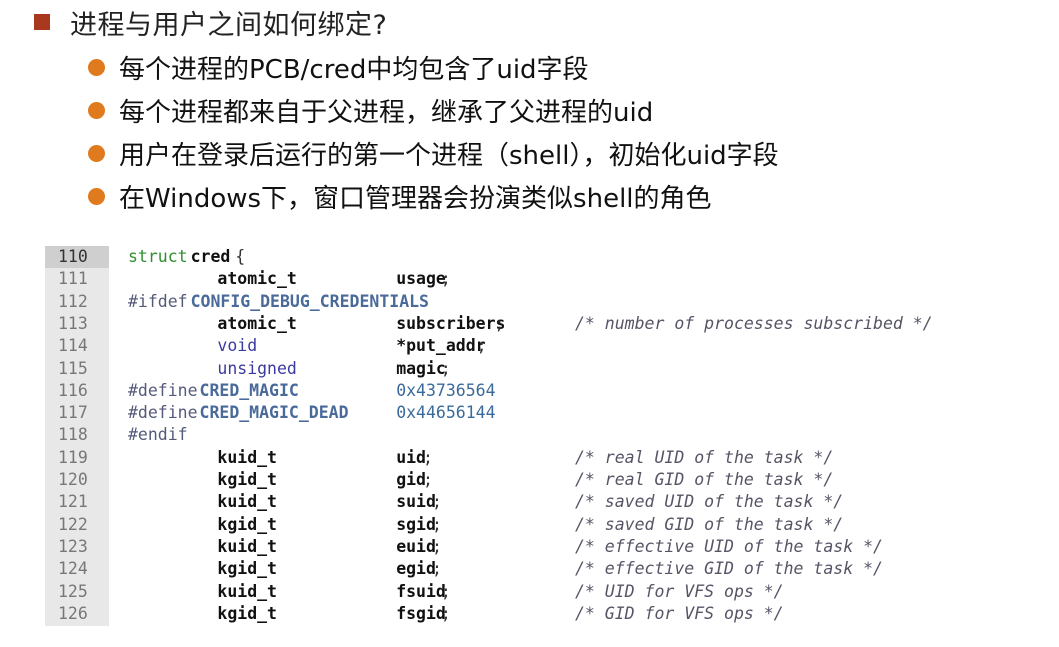  I want to click on code-line: 117 #define CRED_MAGIC_DEAD 0x44656144, so click(545, 413).